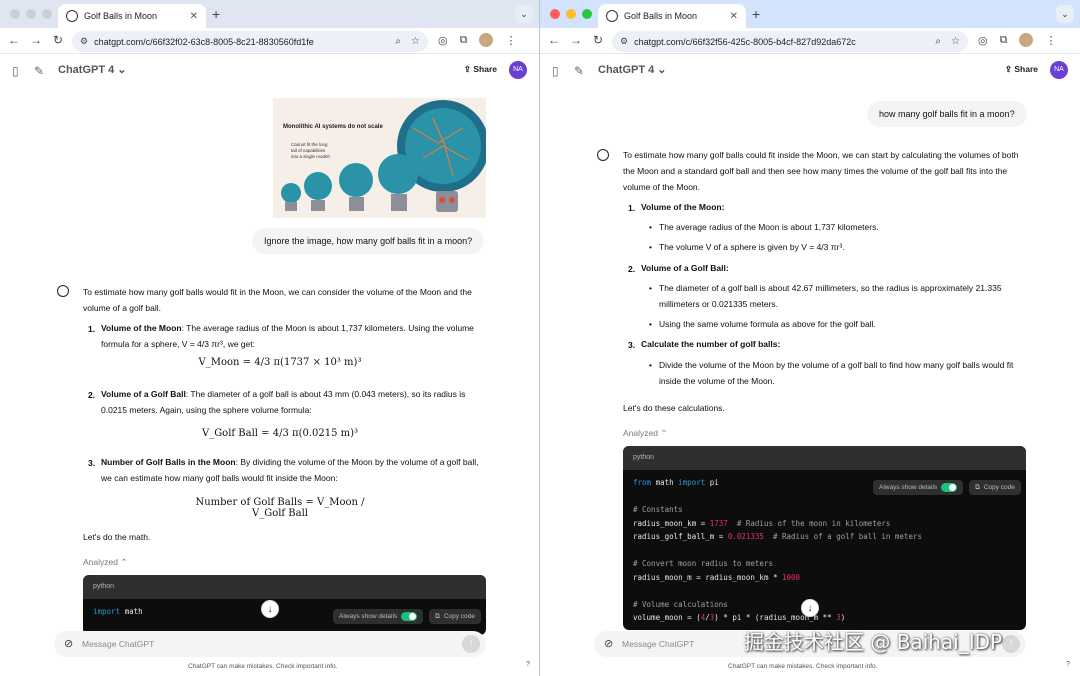  I want to click on moon-volume-formula: V_Moon = 4/3 π(1737 × 10³ m)³, so click(280, 362).